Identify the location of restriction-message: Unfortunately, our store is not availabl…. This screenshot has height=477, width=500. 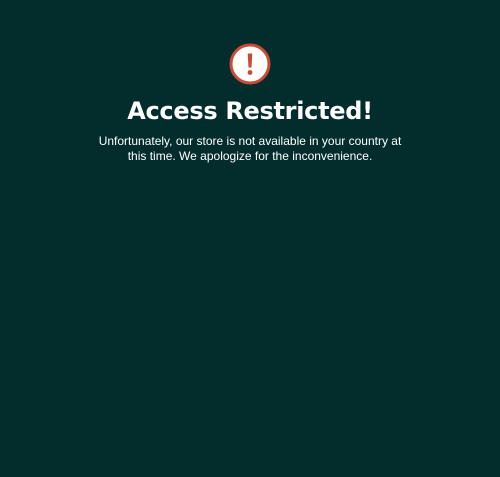
(250, 148).